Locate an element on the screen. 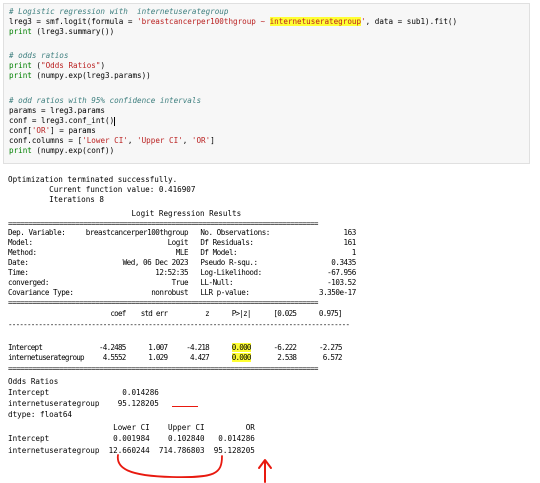 This screenshot has height=483, width=540. red-arrow-annotation is located at coordinates (265, 471).